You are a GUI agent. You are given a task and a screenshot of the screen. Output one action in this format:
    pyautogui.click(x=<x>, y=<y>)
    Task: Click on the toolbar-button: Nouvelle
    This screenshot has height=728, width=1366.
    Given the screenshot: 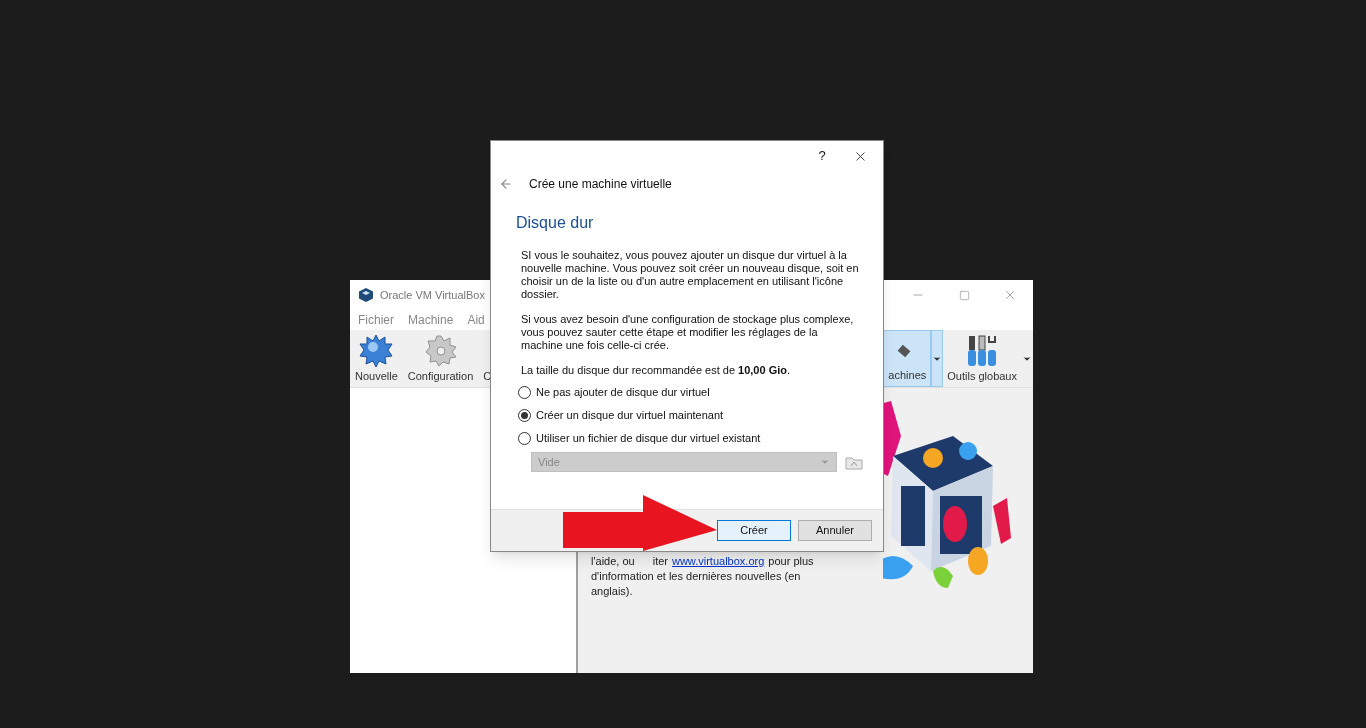 What is the action you would take?
    pyautogui.click(x=376, y=358)
    